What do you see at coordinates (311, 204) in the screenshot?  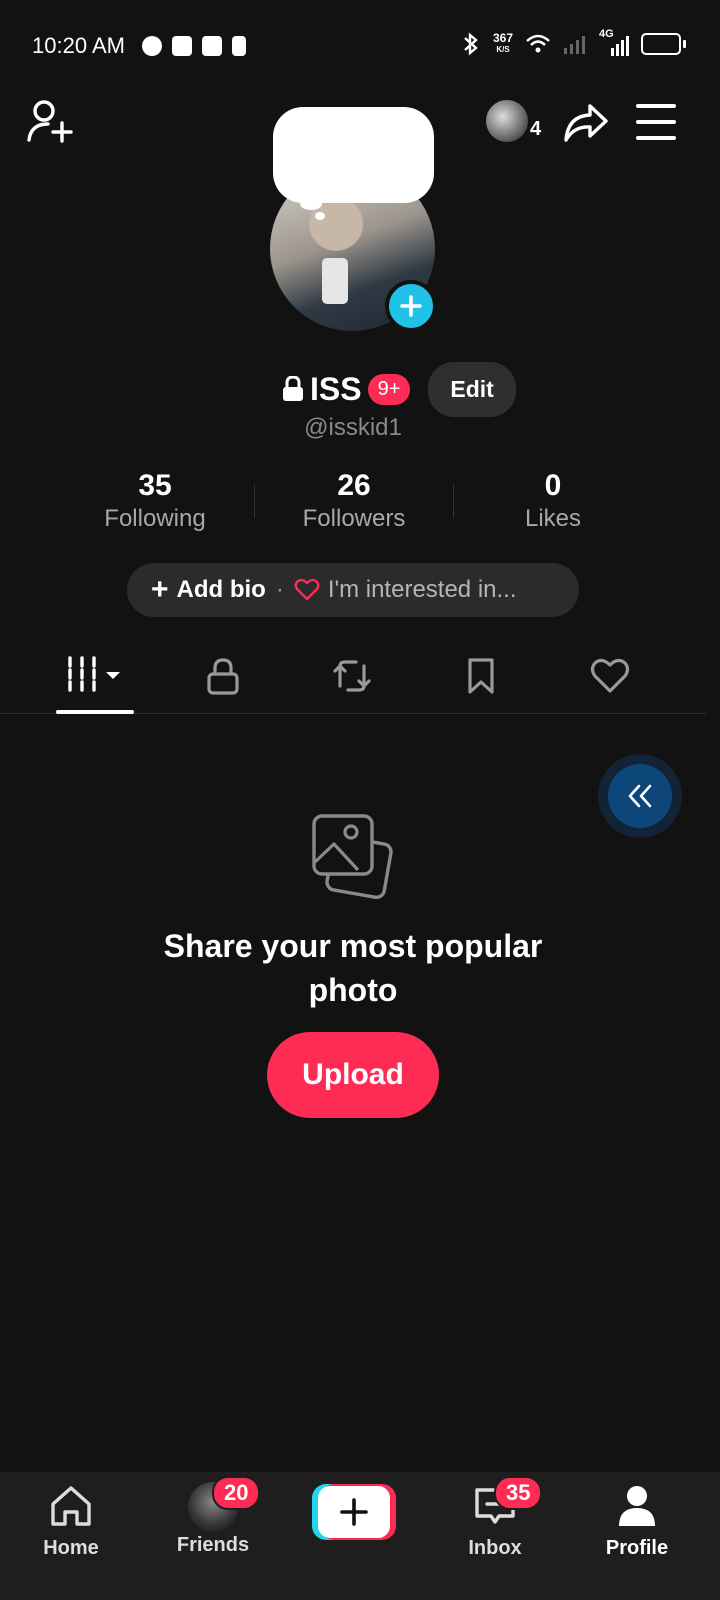 I see `note-bubble-tail` at bounding box center [311, 204].